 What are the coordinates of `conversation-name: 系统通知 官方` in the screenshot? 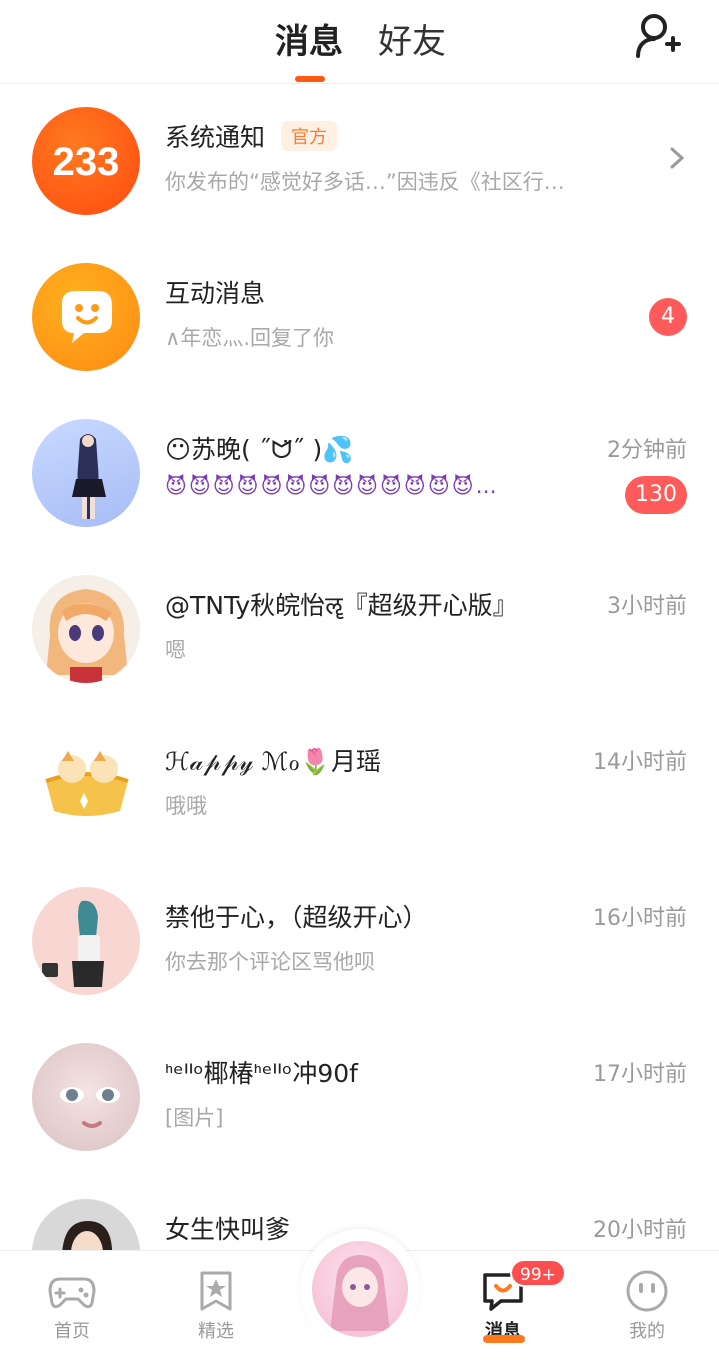 It's located at (251, 136).